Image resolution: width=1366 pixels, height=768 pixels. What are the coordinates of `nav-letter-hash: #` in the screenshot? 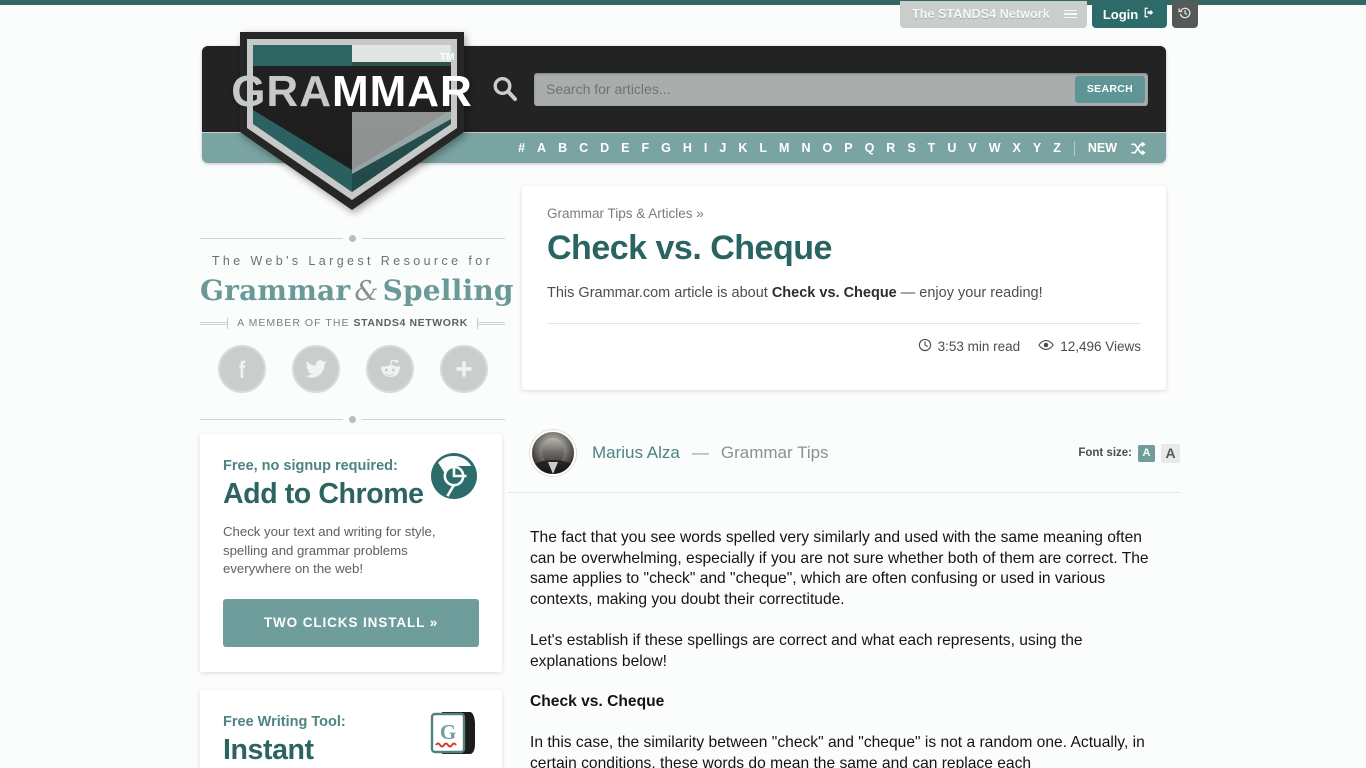 It's located at (521, 148).